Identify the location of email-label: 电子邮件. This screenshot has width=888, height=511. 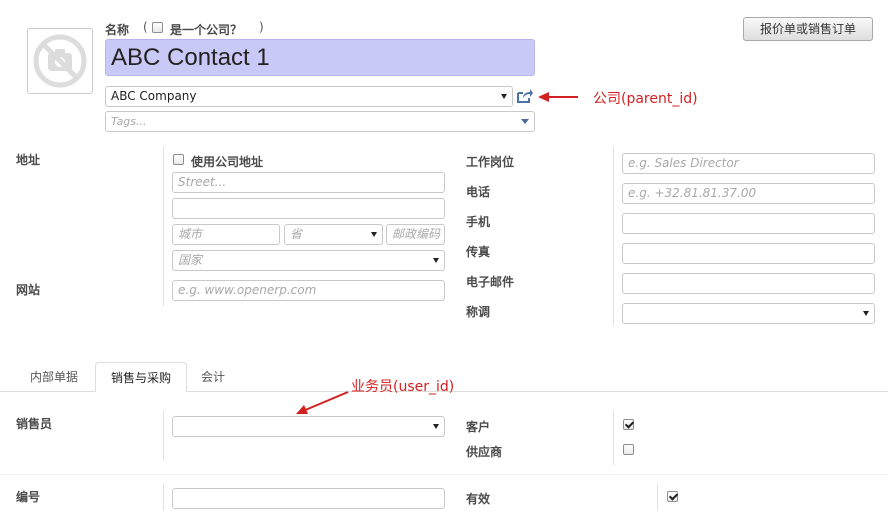
(490, 282).